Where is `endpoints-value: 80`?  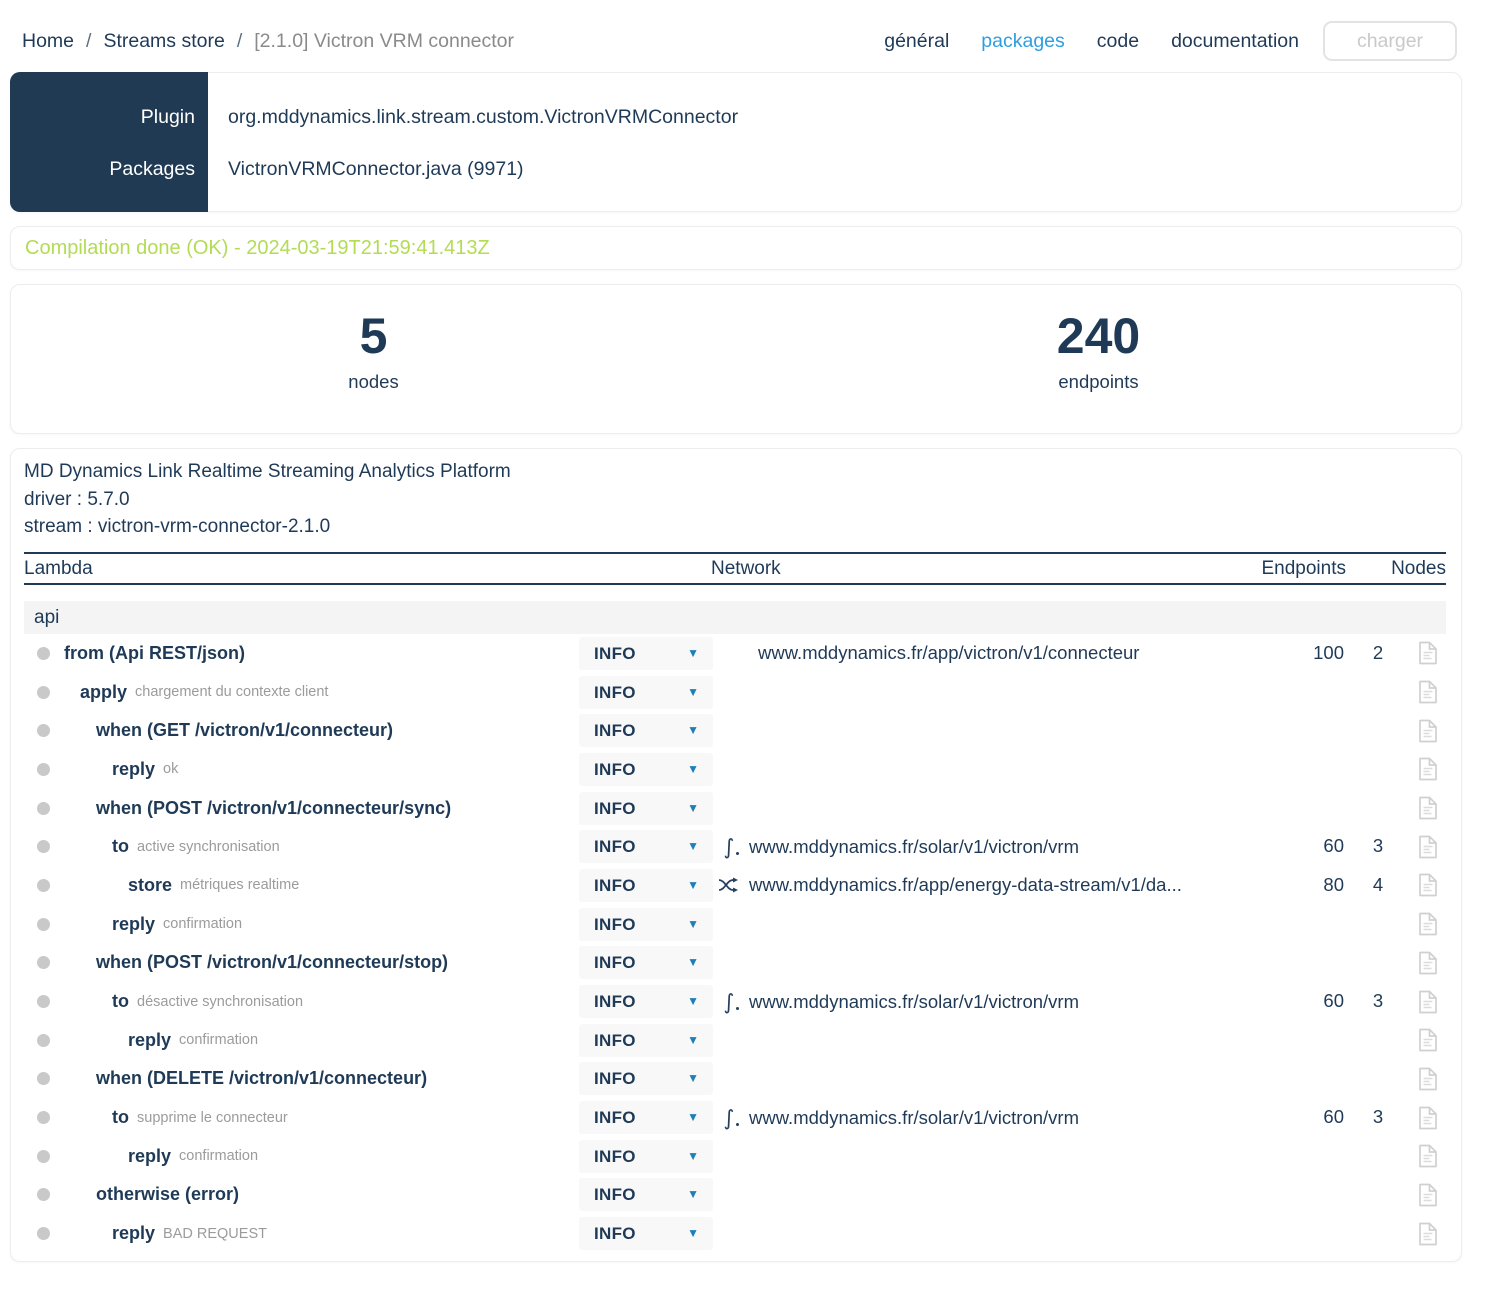 endpoints-value: 80 is located at coordinates (1333, 885).